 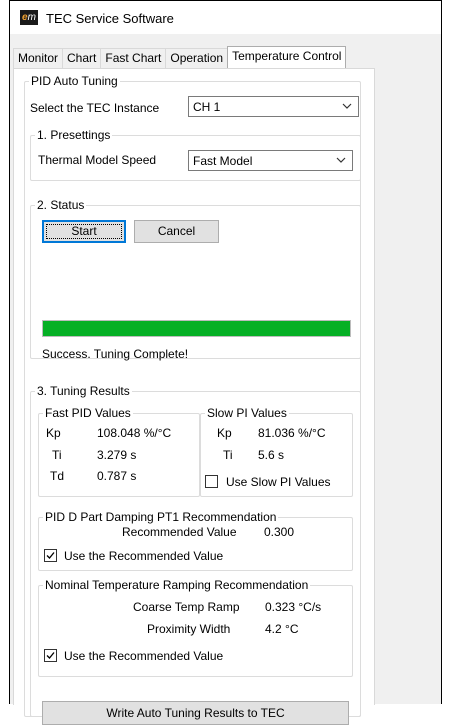 I want to click on damping-rec-value: 0.300, so click(x=279, y=532).